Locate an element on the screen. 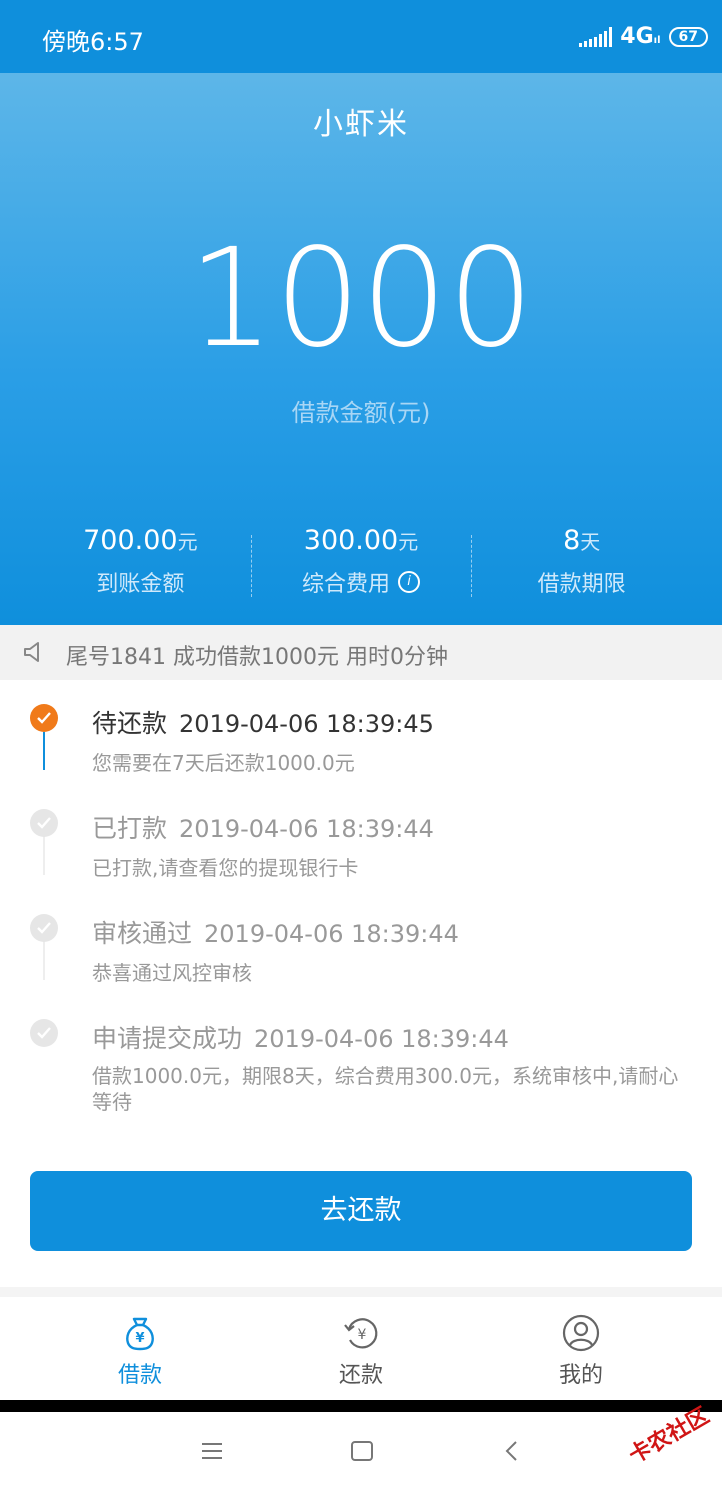  step-desc: 借款1000.0元，期限8天，综合费用300.0元，系统审核中,请耐心等待 is located at coordinates (385, 1089).